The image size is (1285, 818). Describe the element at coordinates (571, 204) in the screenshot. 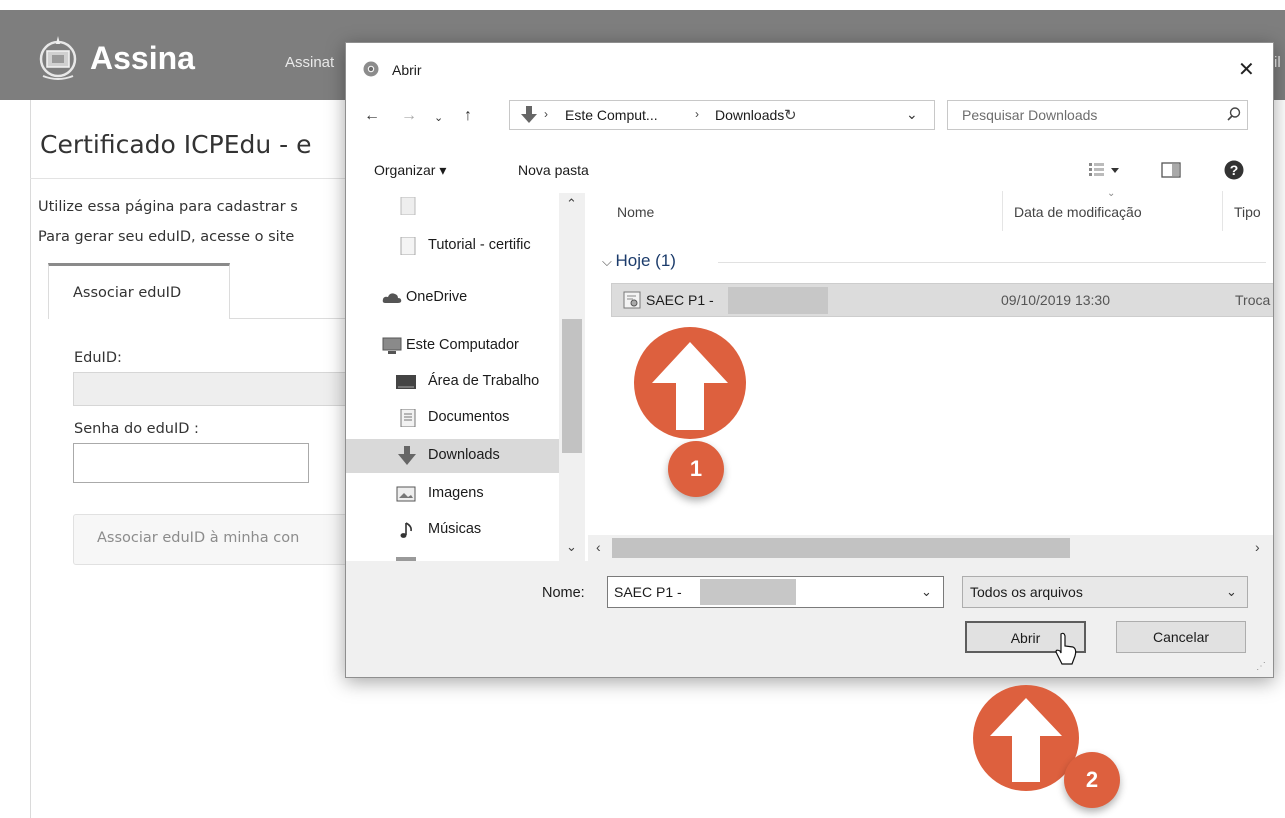

I see `scroll-up-icon: ⌃` at that location.